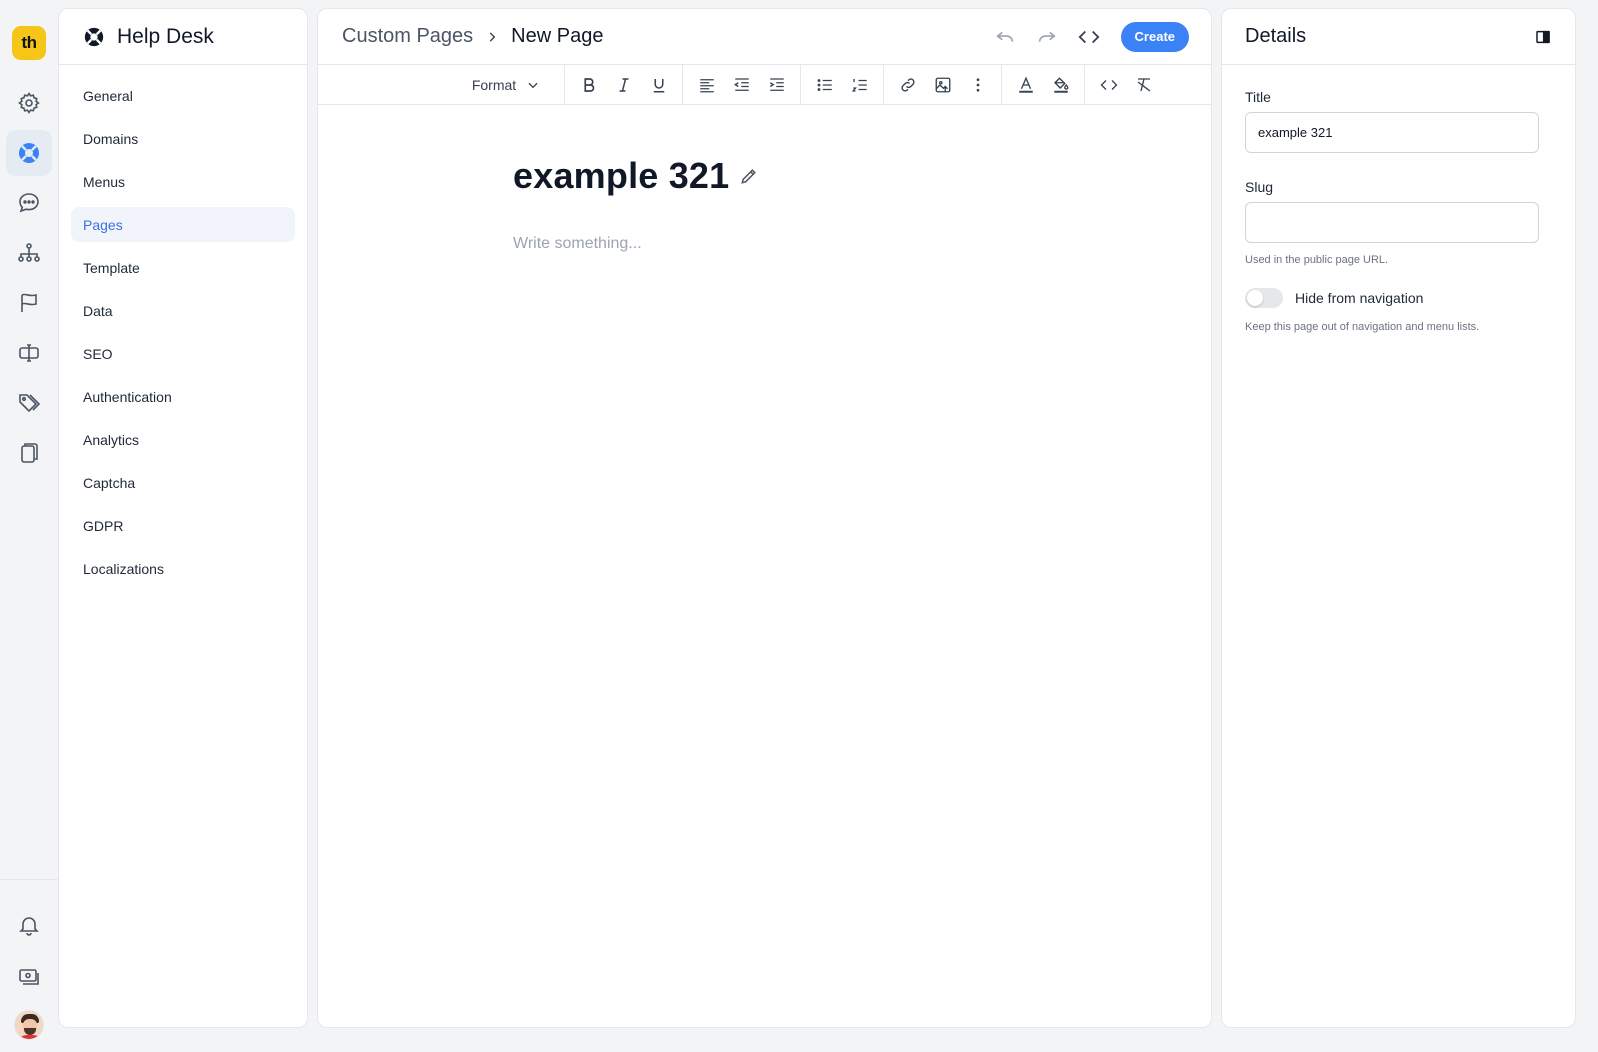 The image size is (1598, 1052). Describe the element at coordinates (494, 84) in the screenshot. I see `format-label: Format` at that location.